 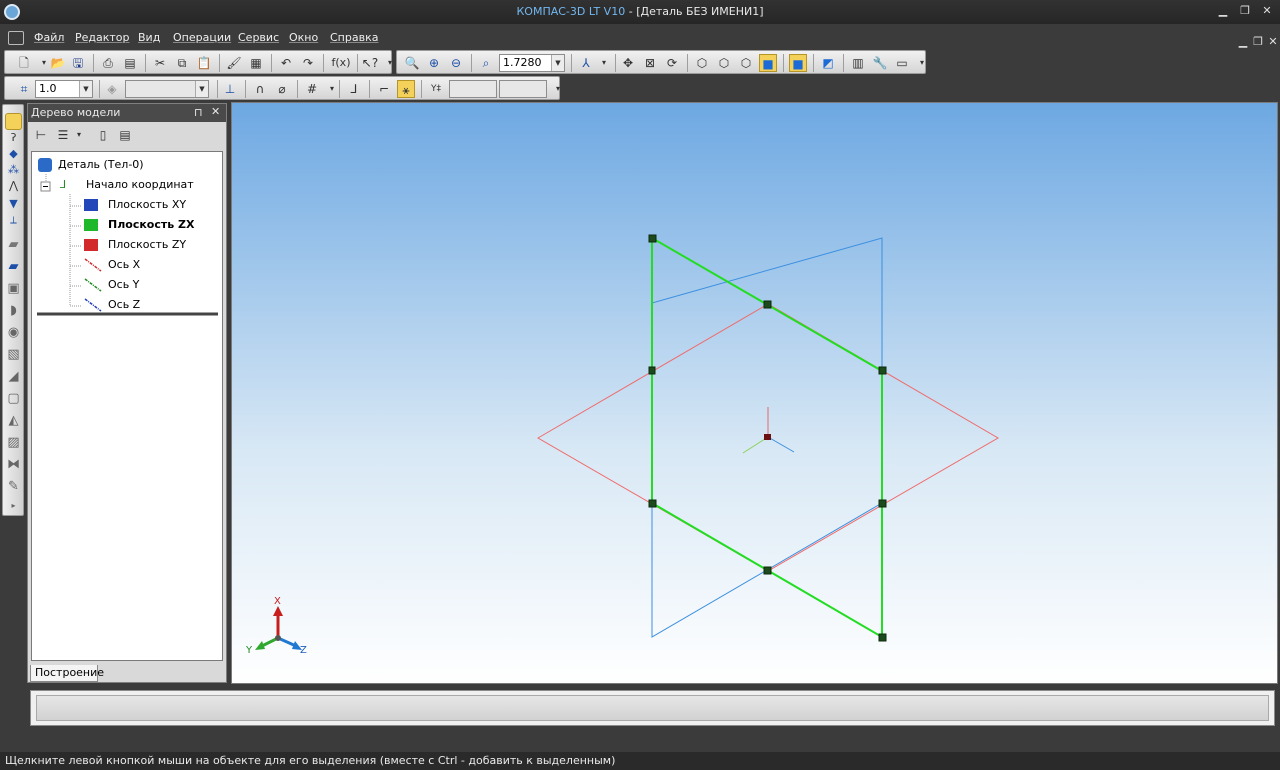 I want to click on tree-item-plane-zx: Плоскость ZX, so click(x=139, y=224).